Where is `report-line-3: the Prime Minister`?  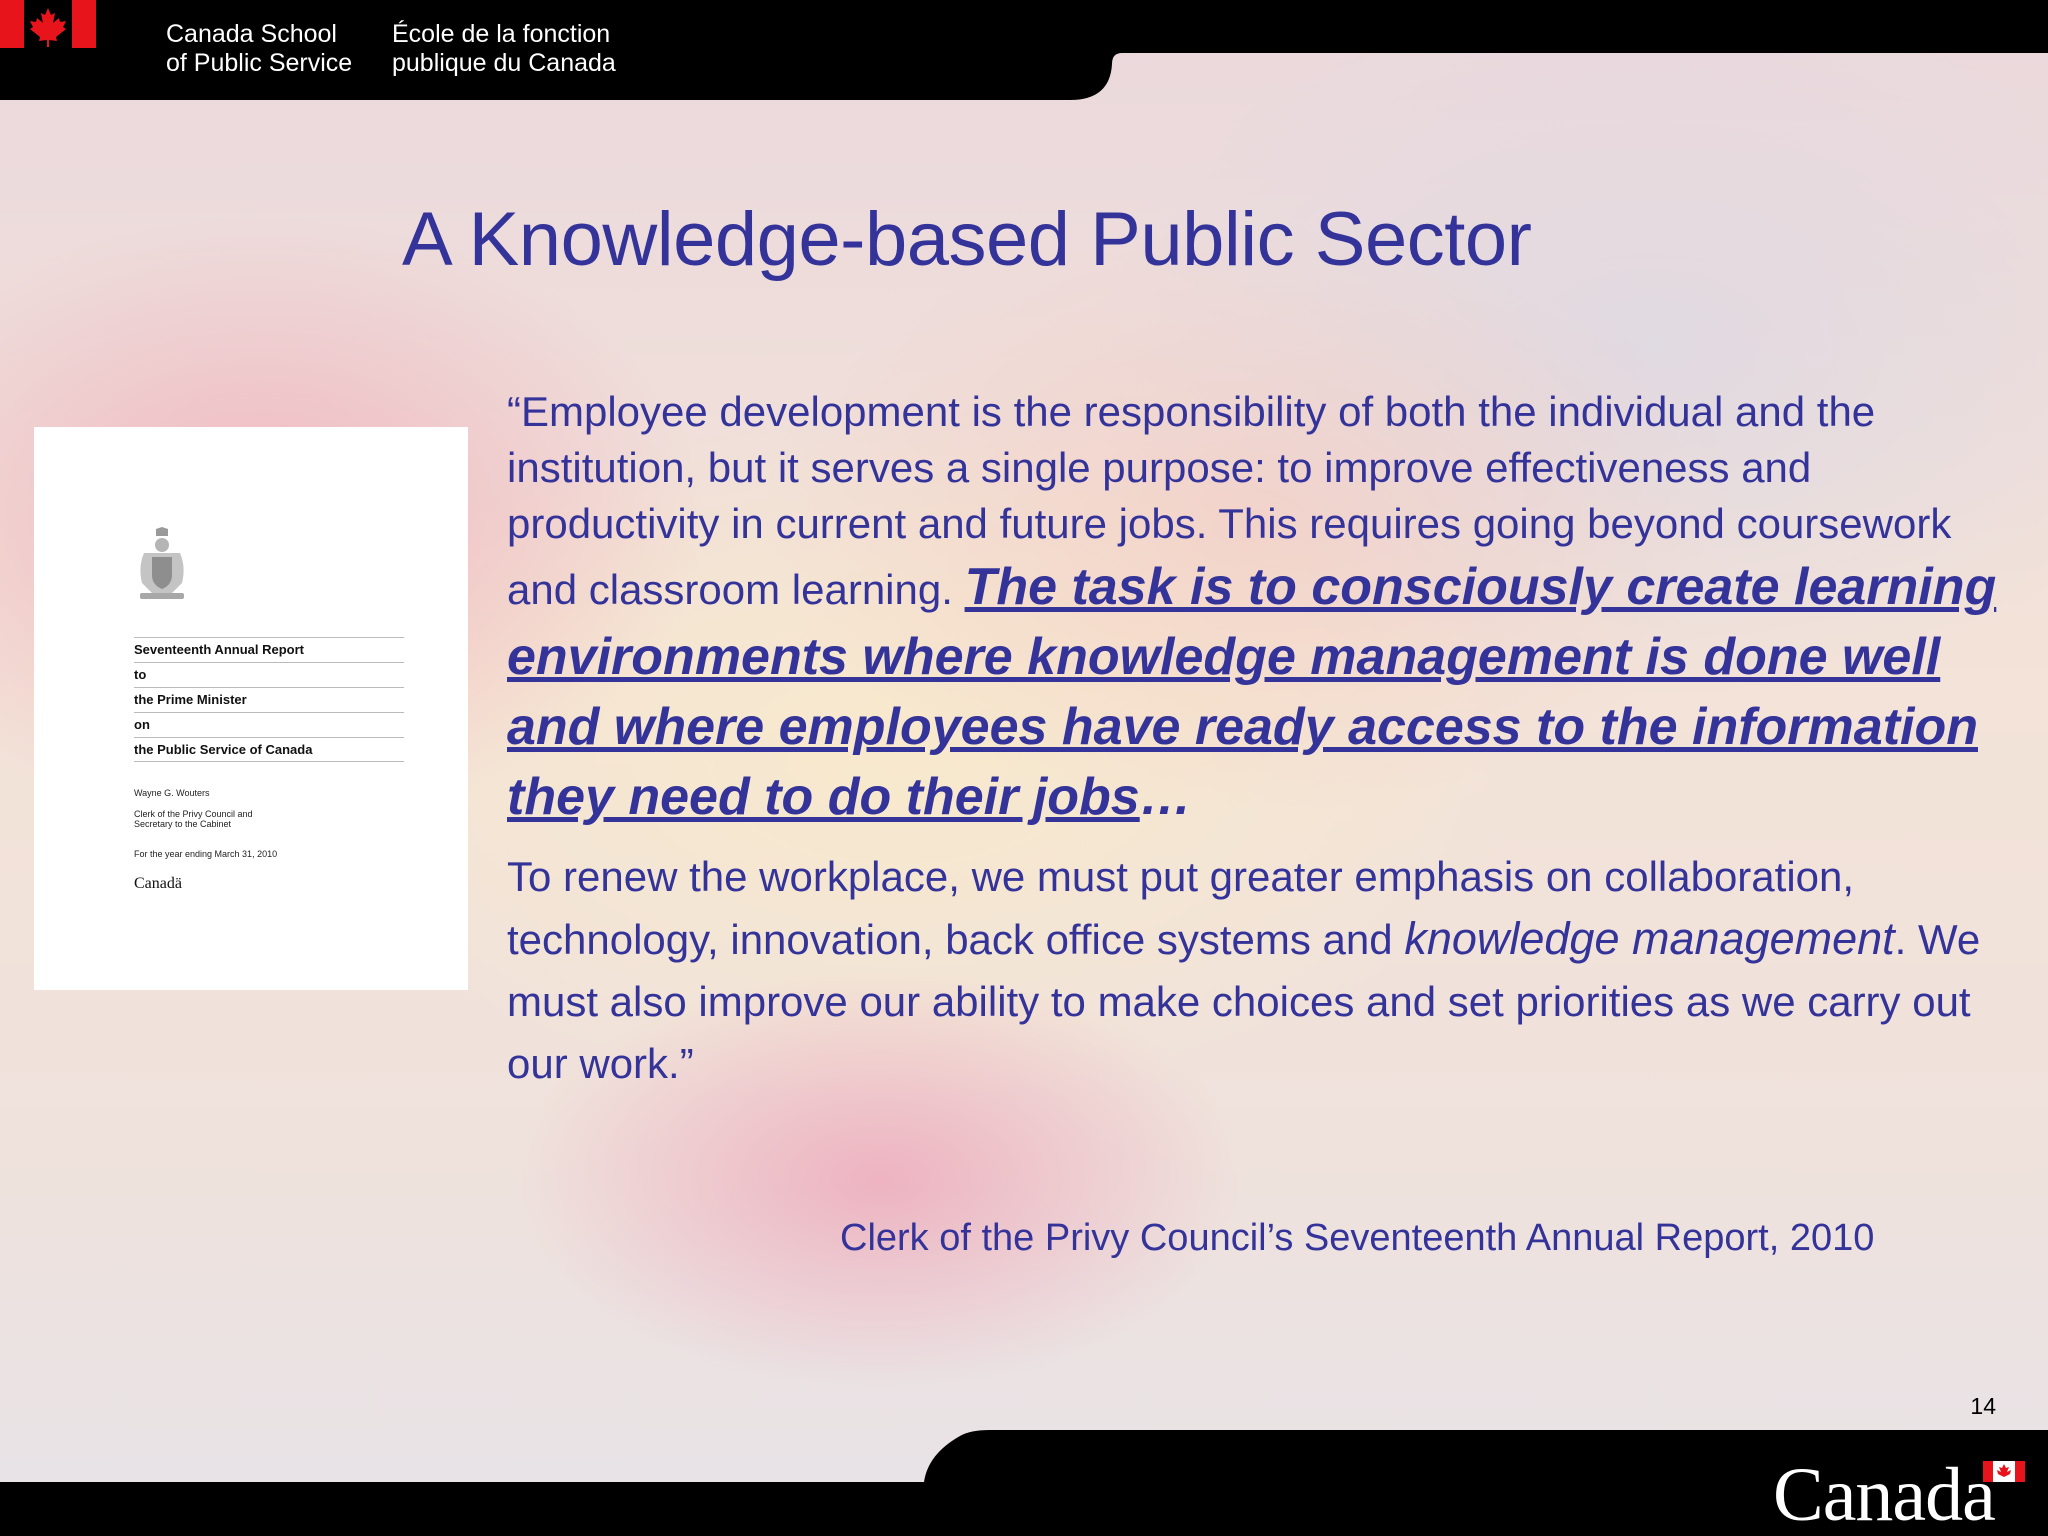
report-line-3: the Prime Minister is located at coordinates (269, 699).